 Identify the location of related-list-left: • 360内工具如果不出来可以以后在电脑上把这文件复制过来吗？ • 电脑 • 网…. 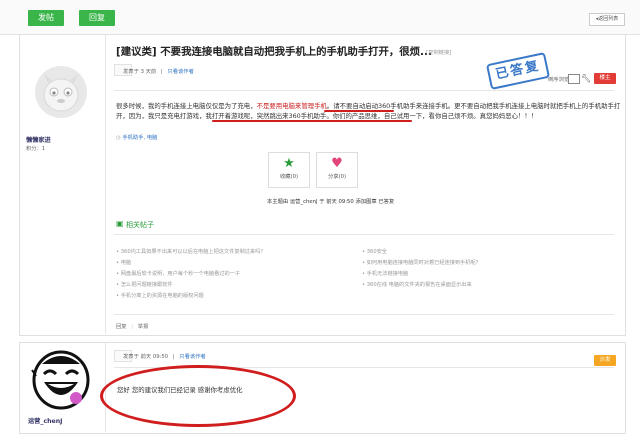
(191, 275).